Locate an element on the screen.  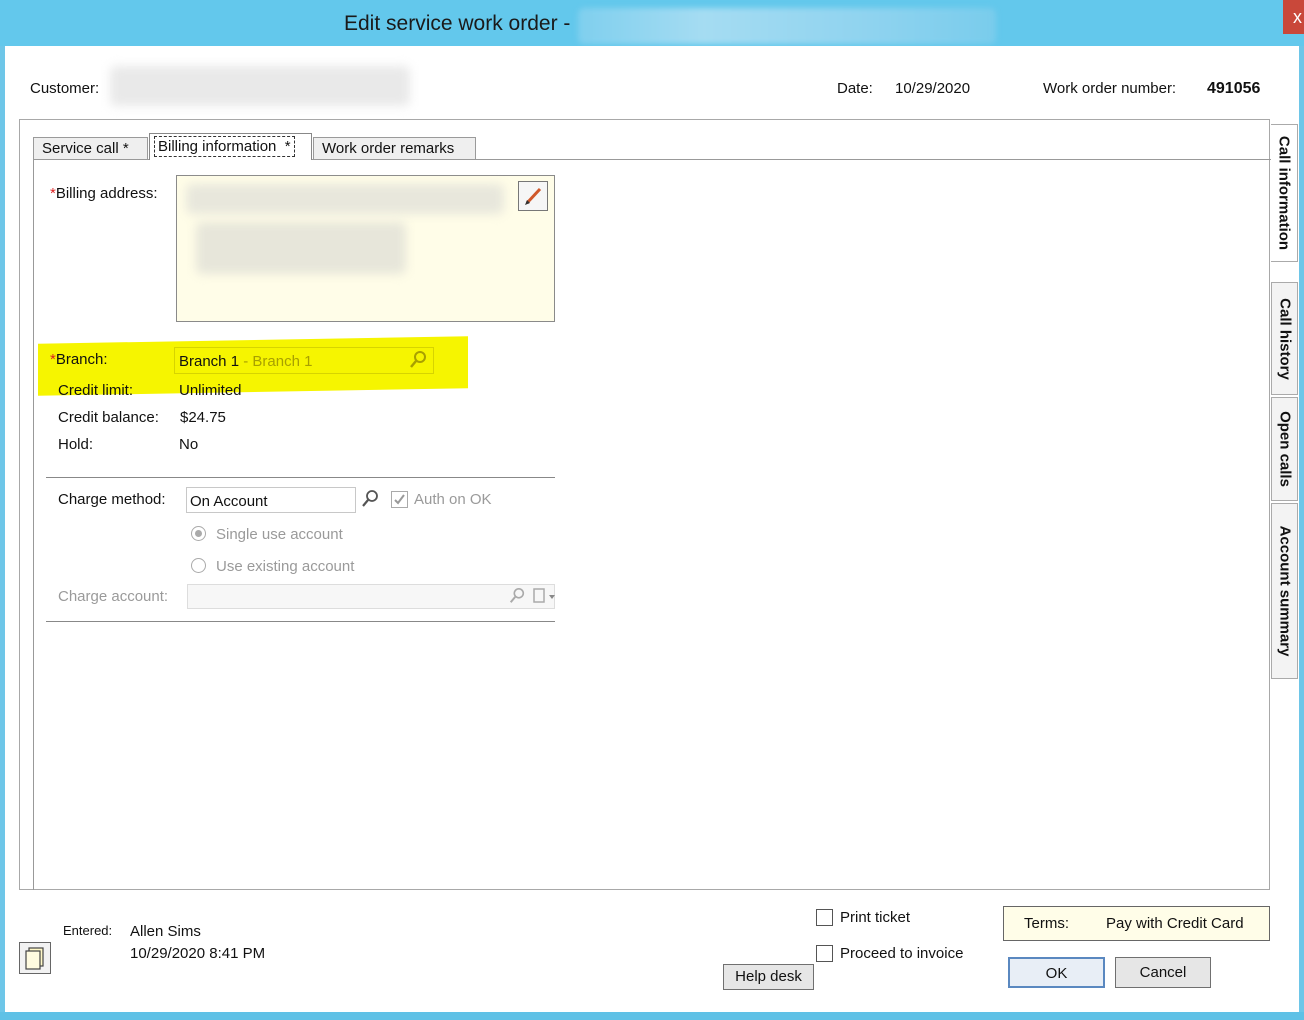
side-tab-call-history: Call history is located at coordinates (1284, 338).